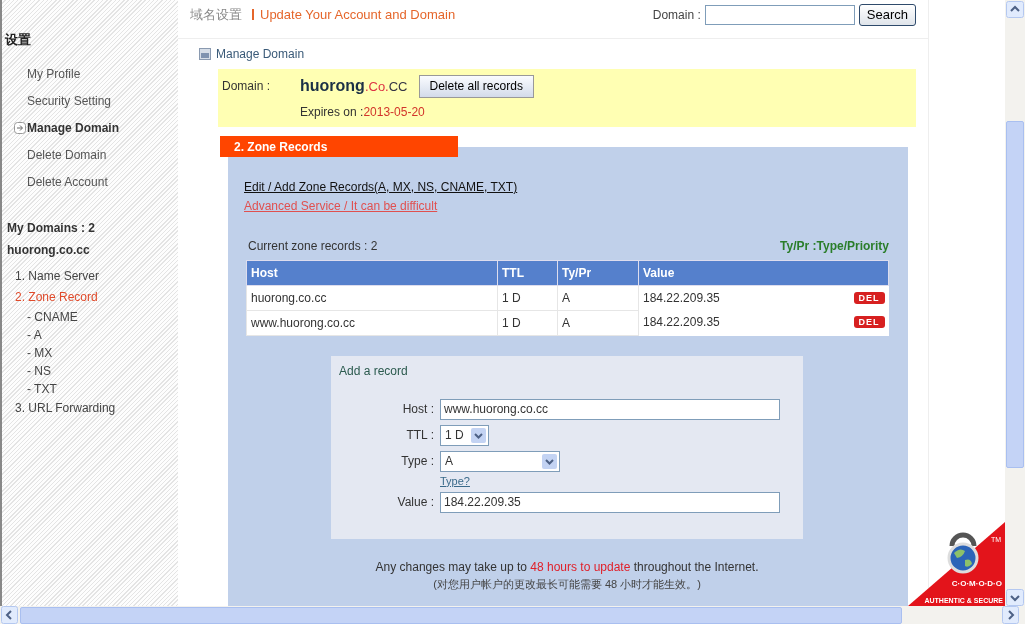 The height and width of the screenshot is (624, 1025). I want to click on records-count: Current zone records : 2, so click(313, 245).